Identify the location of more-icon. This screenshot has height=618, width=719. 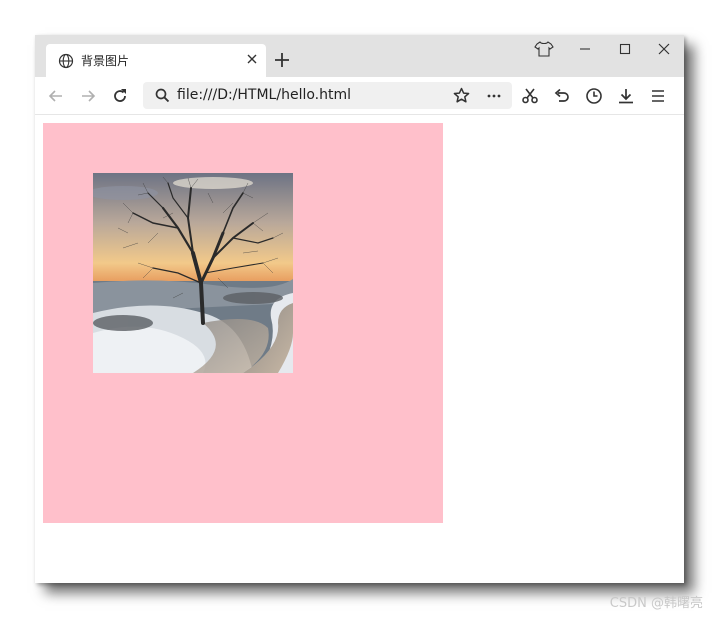
(494, 96).